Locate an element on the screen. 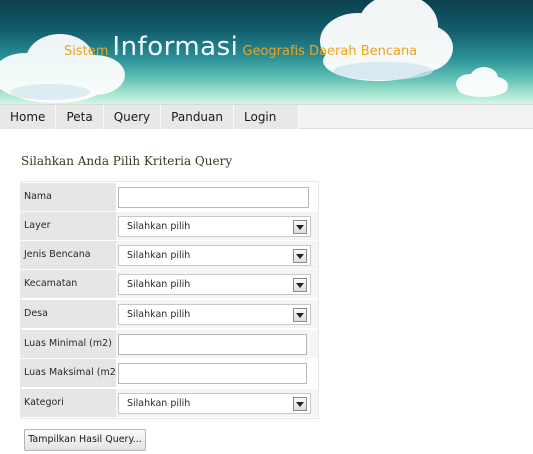 The image size is (533, 454). row-desa: Desa Silahkan pilih is located at coordinates (169, 314).